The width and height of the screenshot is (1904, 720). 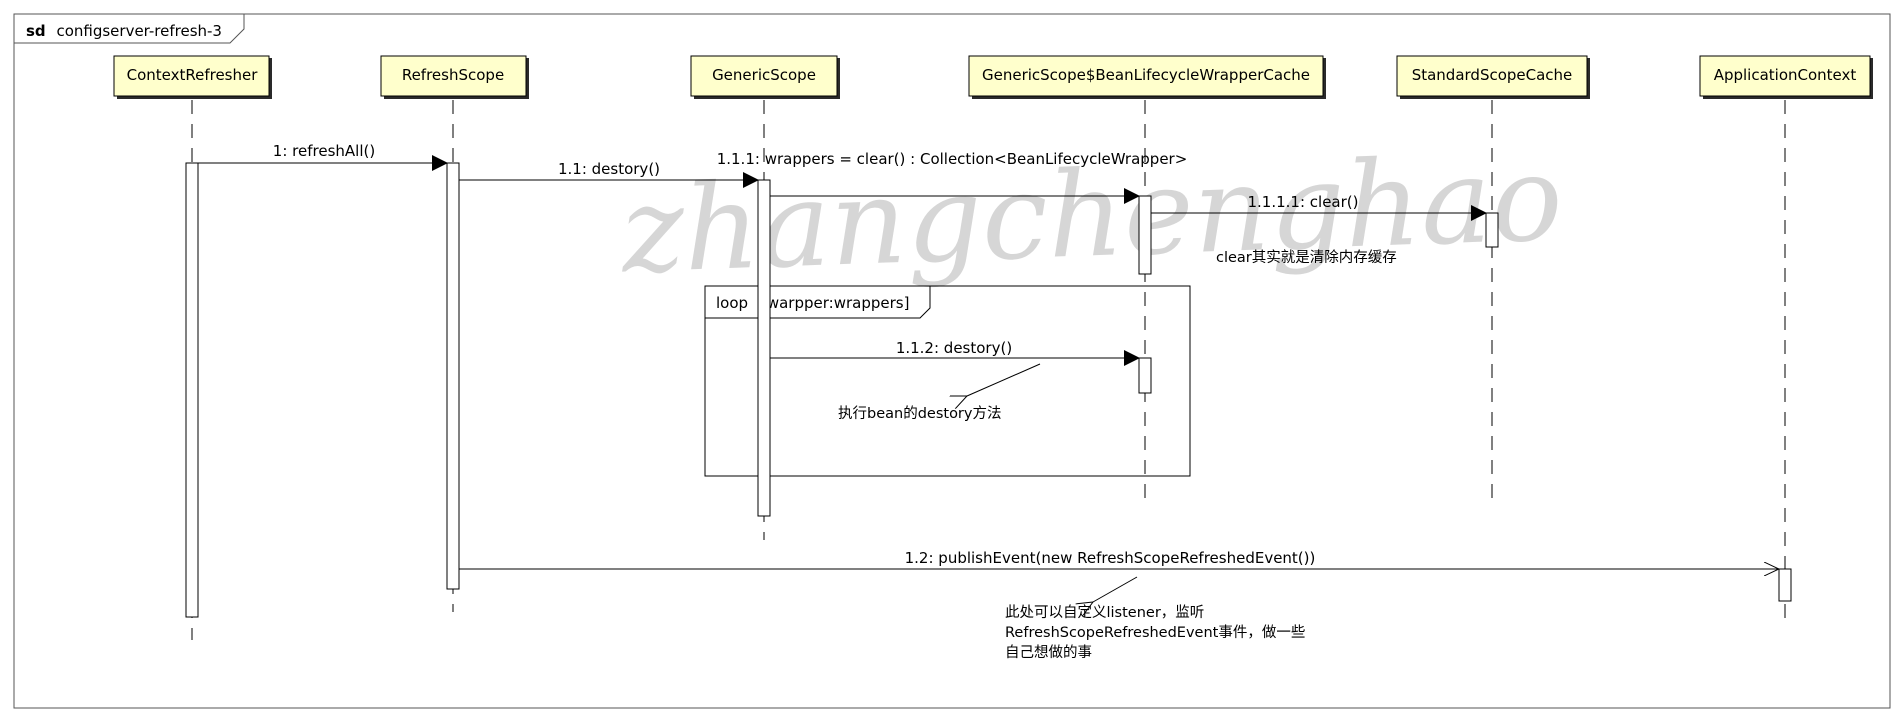 What do you see at coordinates (1004, 379) in the screenshot?
I see `note-arrow-destory` at bounding box center [1004, 379].